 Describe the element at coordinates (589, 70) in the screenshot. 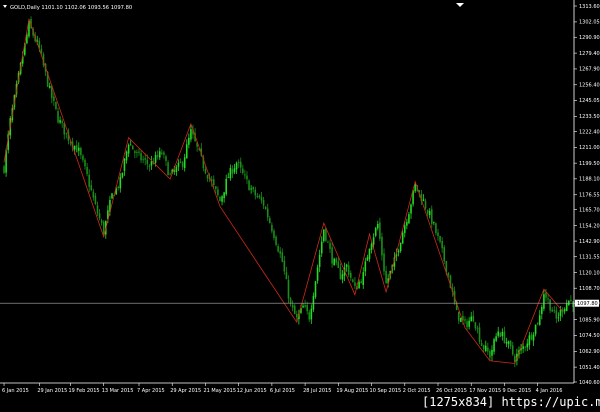

I see `price-tick-label: 1267.90` at that location.